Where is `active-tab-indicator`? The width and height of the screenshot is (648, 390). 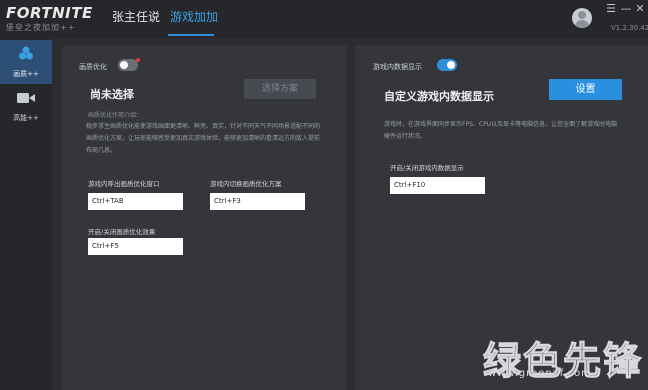 active-tab-indicator is located at coordinates (191, 35).